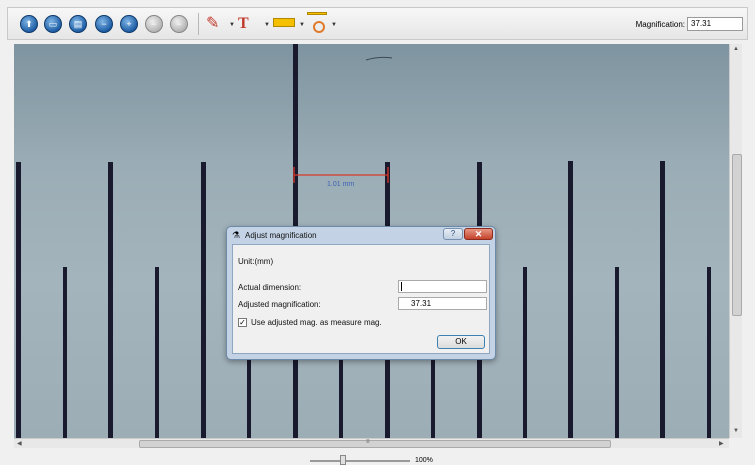  I want to click on toolbar-separator, so click(198, 24).